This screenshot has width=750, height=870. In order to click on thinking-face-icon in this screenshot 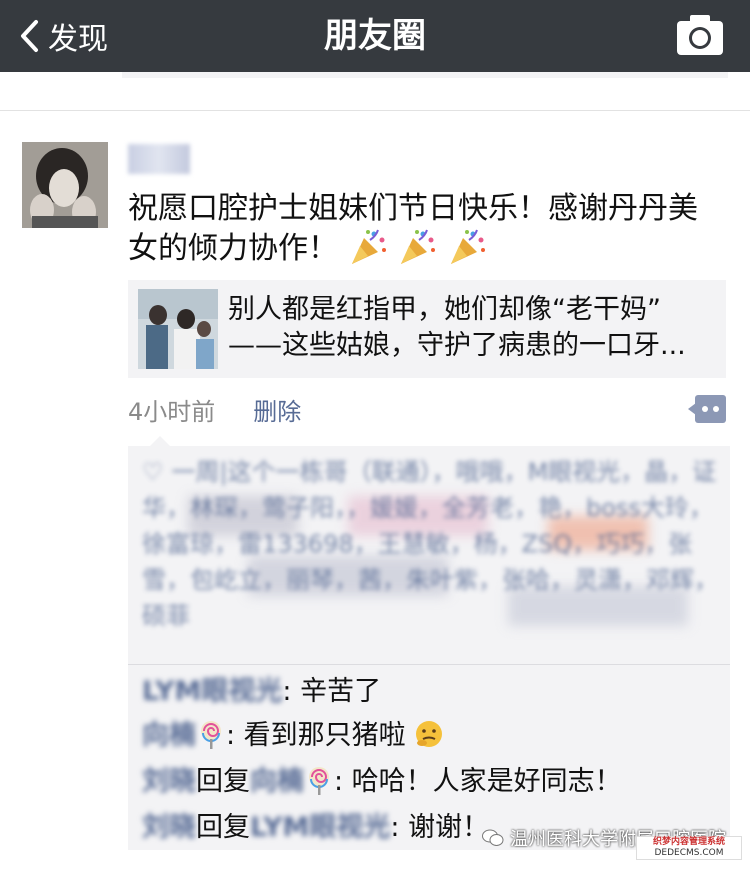, I will do `click(429, 734)`.